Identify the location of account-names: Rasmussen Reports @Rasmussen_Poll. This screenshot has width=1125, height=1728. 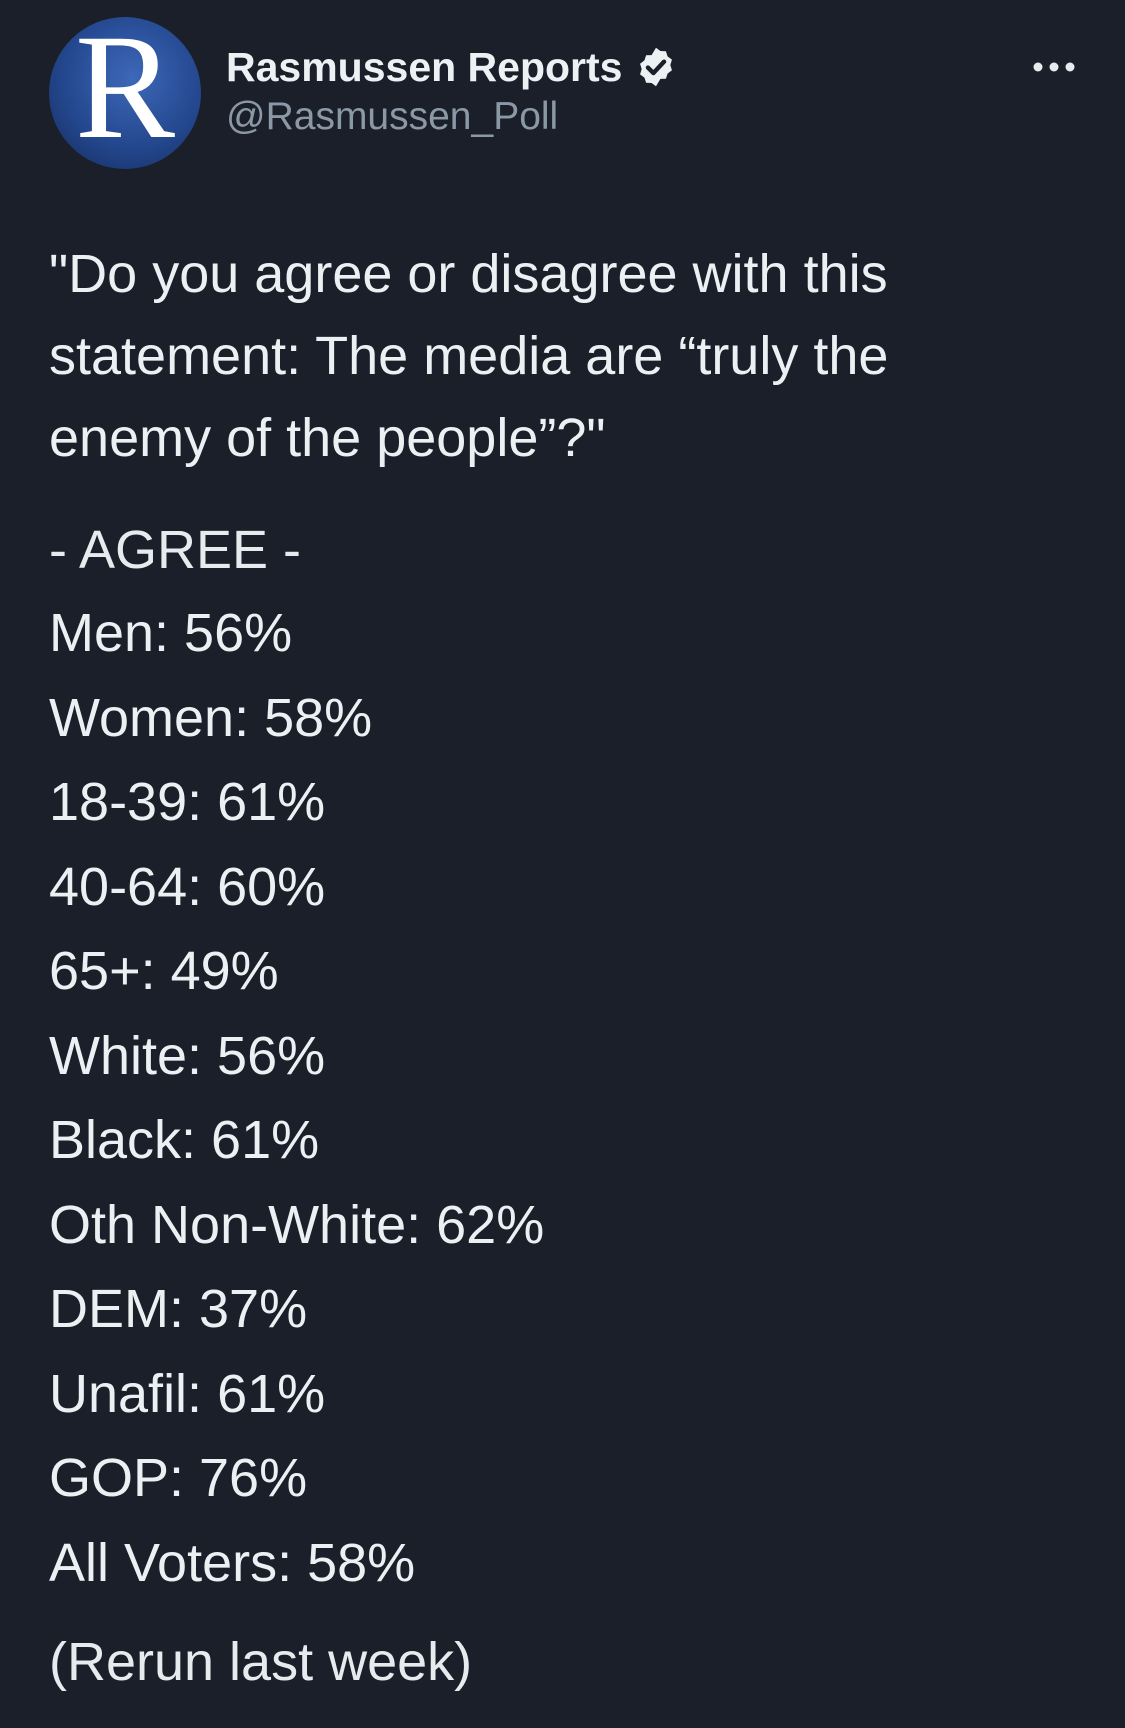
(452, 90).